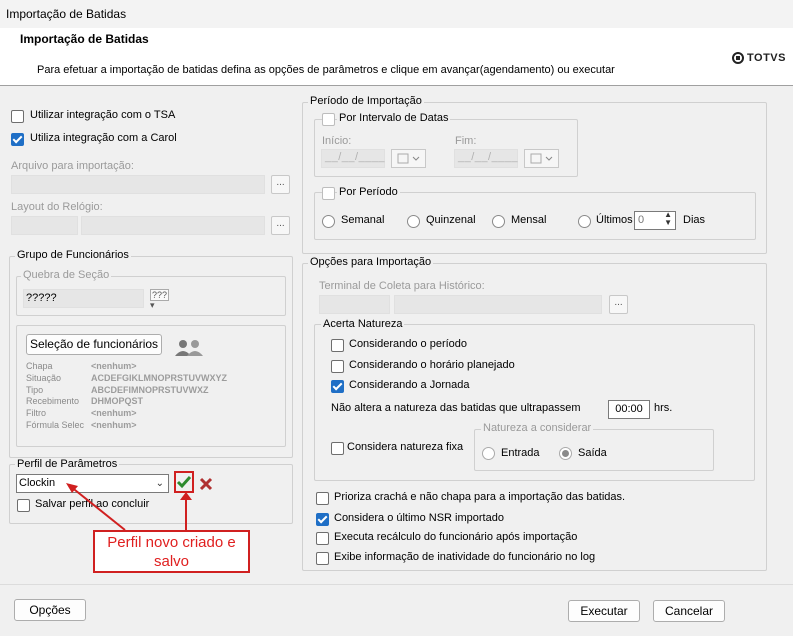  Describe the element at coordinates (206, 484) in the screenshot. I see `delete-profile-button` at that location.